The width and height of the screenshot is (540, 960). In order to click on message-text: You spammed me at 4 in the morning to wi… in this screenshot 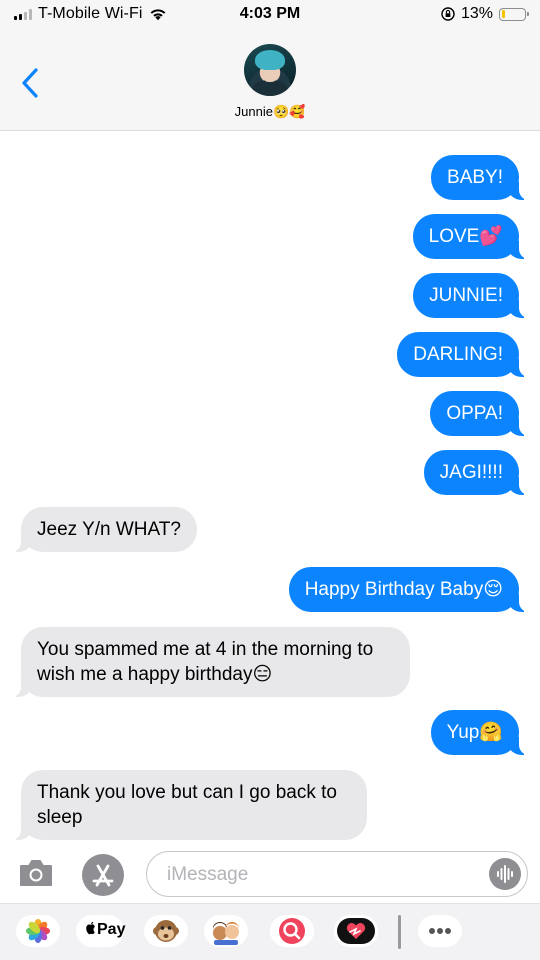, I will do `click(205, 662)`.